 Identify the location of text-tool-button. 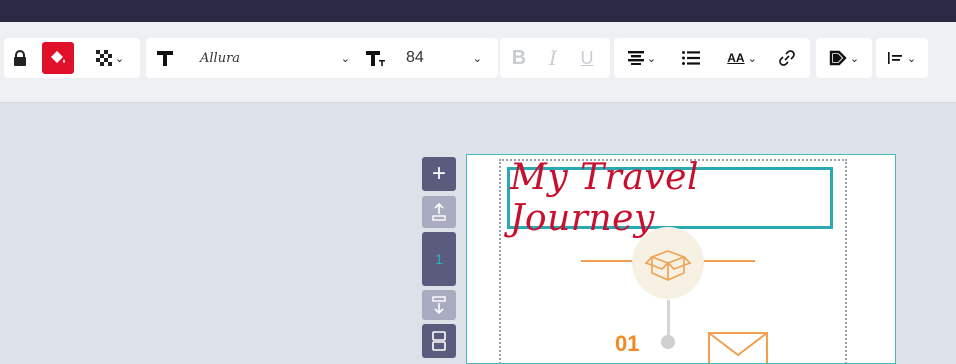
(165, 58).